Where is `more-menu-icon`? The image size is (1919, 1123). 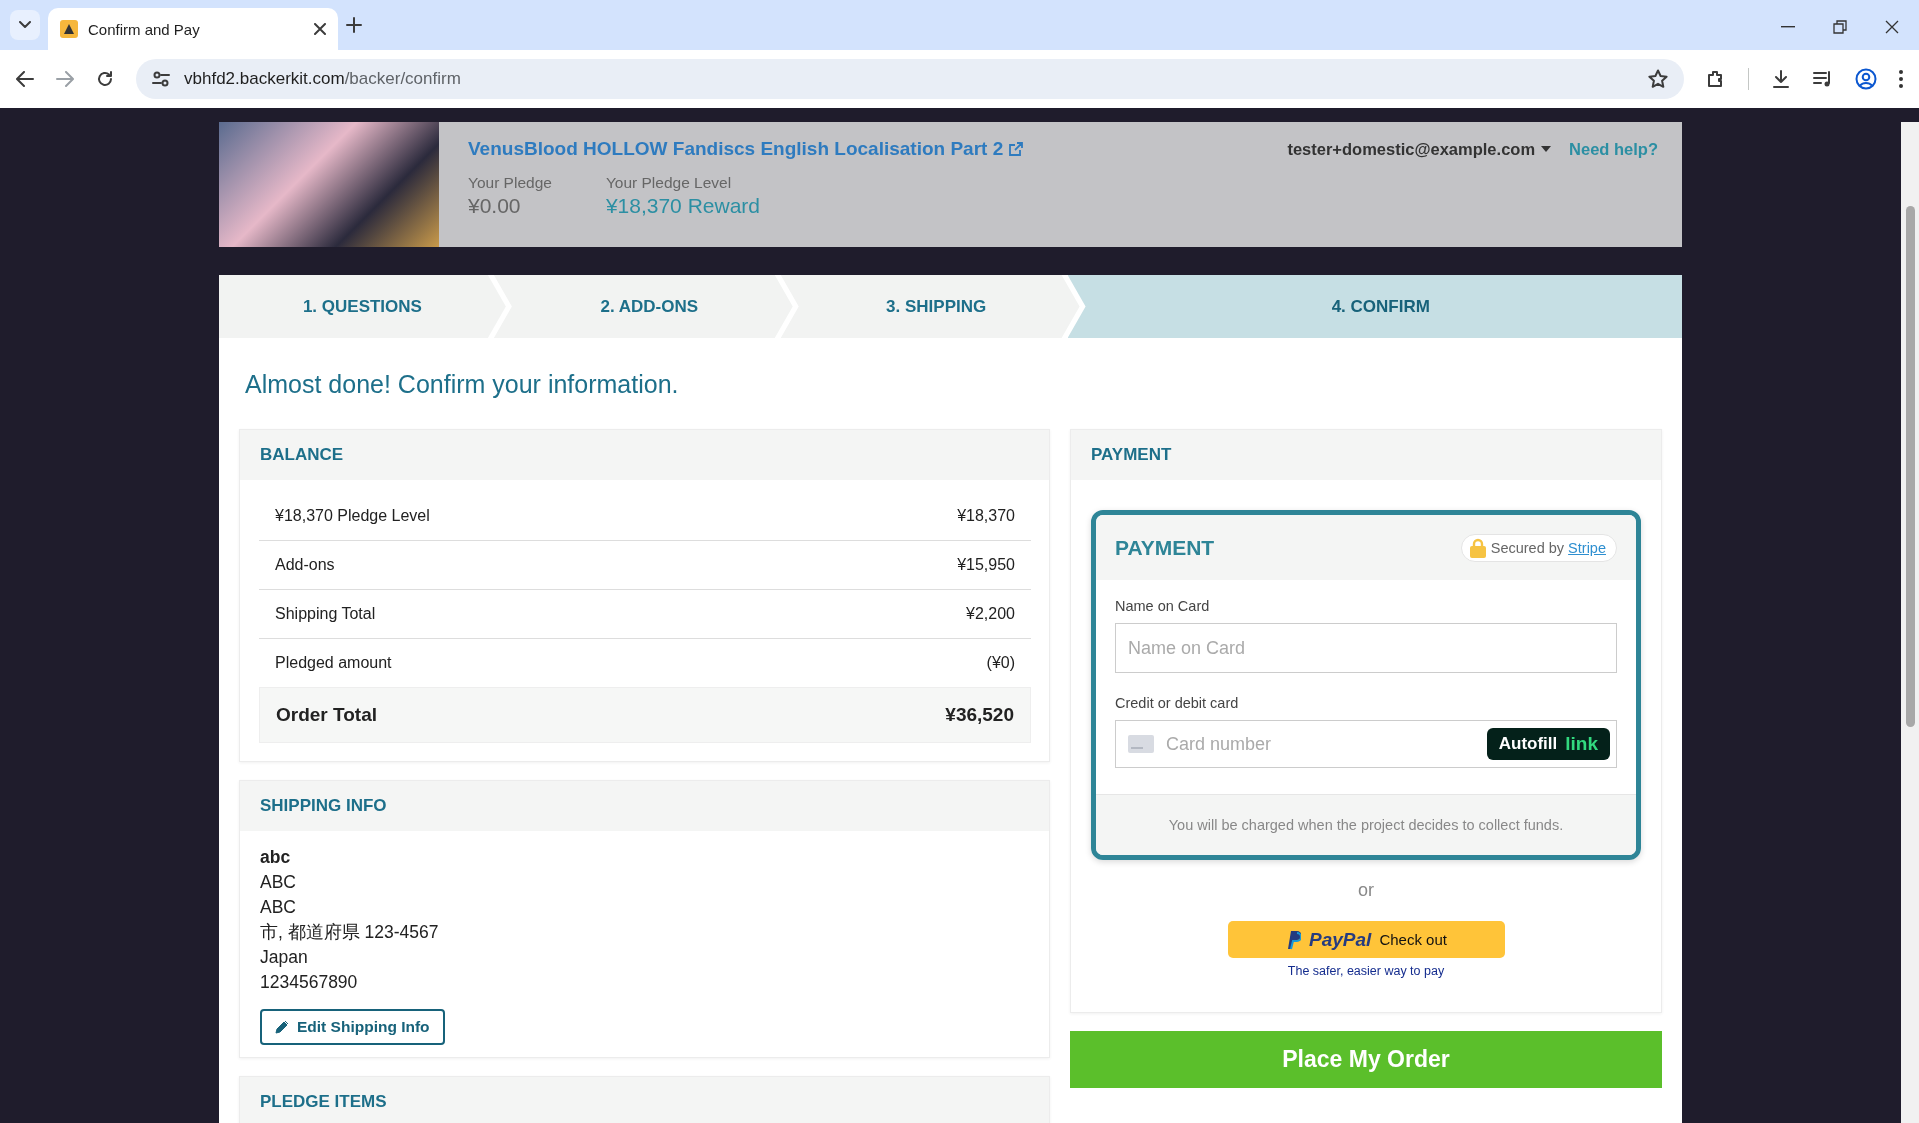
more-menu-icon is located at coordinates (1901, 79).